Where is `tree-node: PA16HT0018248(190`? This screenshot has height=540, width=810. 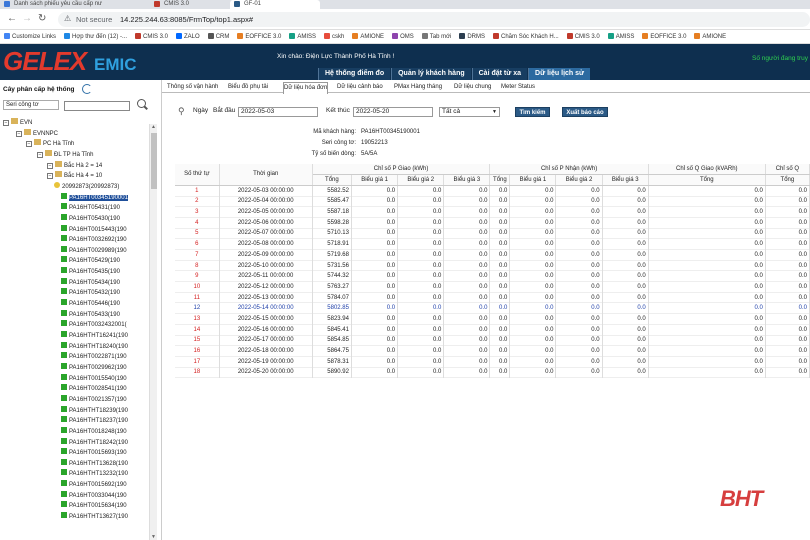 tree-node: PA16HT0018248(190 is located at coordinates (94, 431).